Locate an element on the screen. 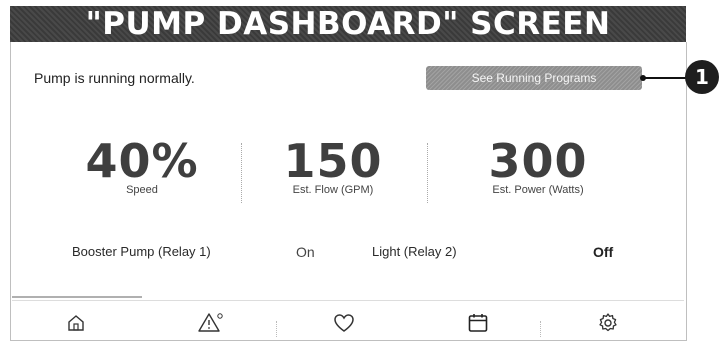 Image resolution: width=725 pixels, height=345 pixels. power-label: Est. Power (Watts) is located at coordinates (538, 190).